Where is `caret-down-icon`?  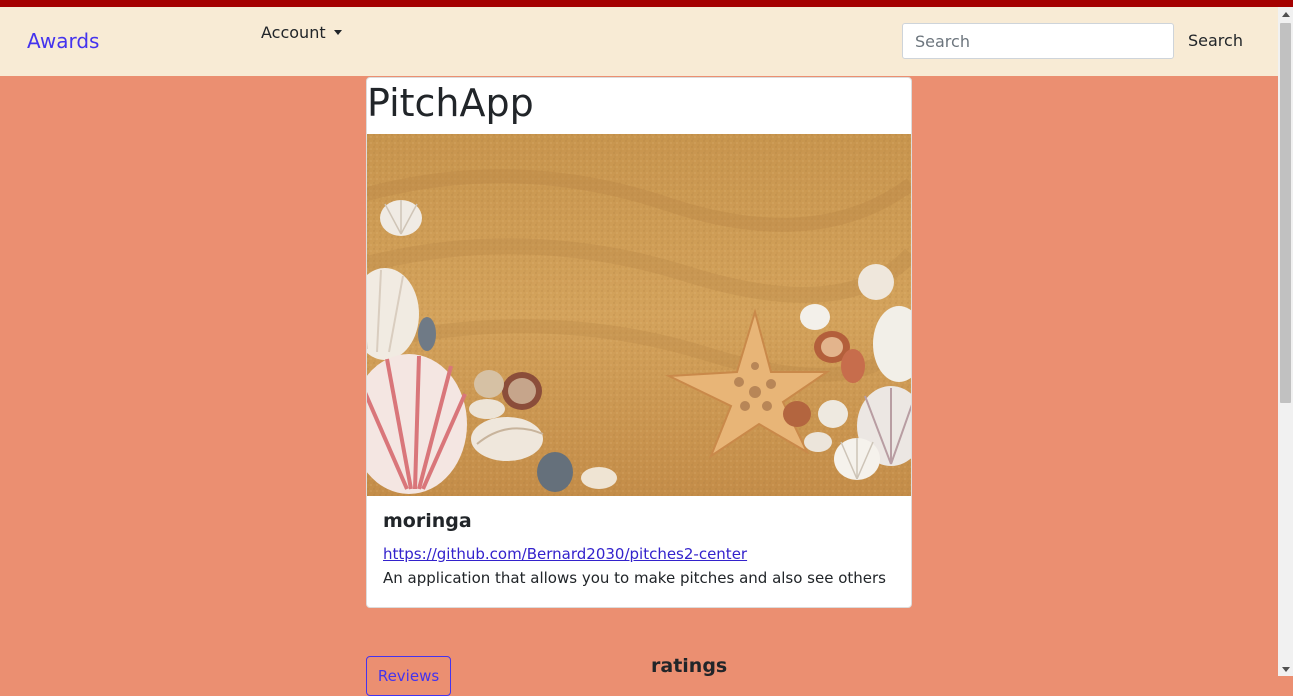
caret-down-icon is located at coordinates (337, 32).